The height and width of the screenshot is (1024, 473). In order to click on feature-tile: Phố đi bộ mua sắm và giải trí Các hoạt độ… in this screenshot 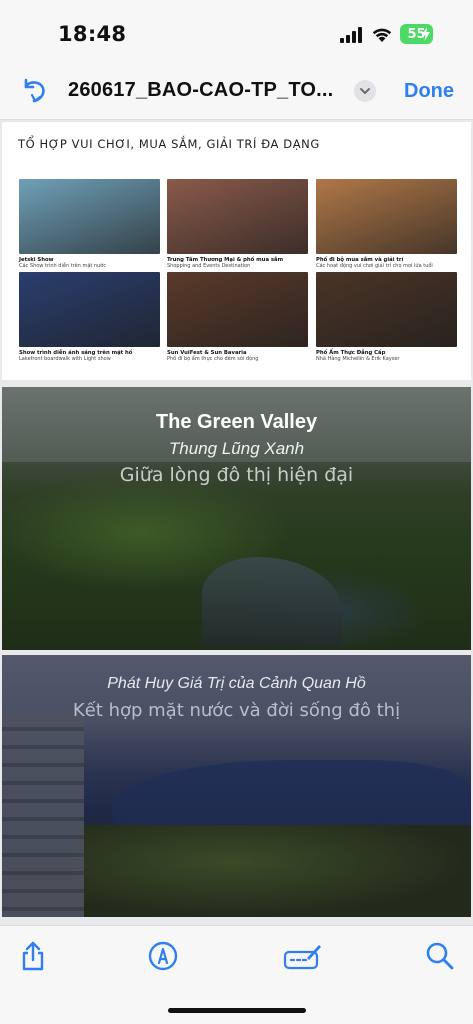, I will do `click(386, 224)`.